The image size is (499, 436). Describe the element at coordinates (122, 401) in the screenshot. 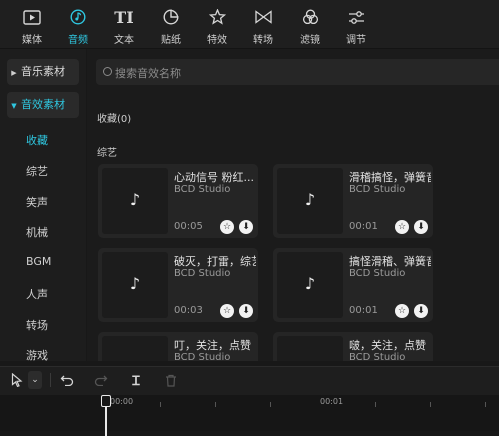

I see `time-label: 00:00` at that location.